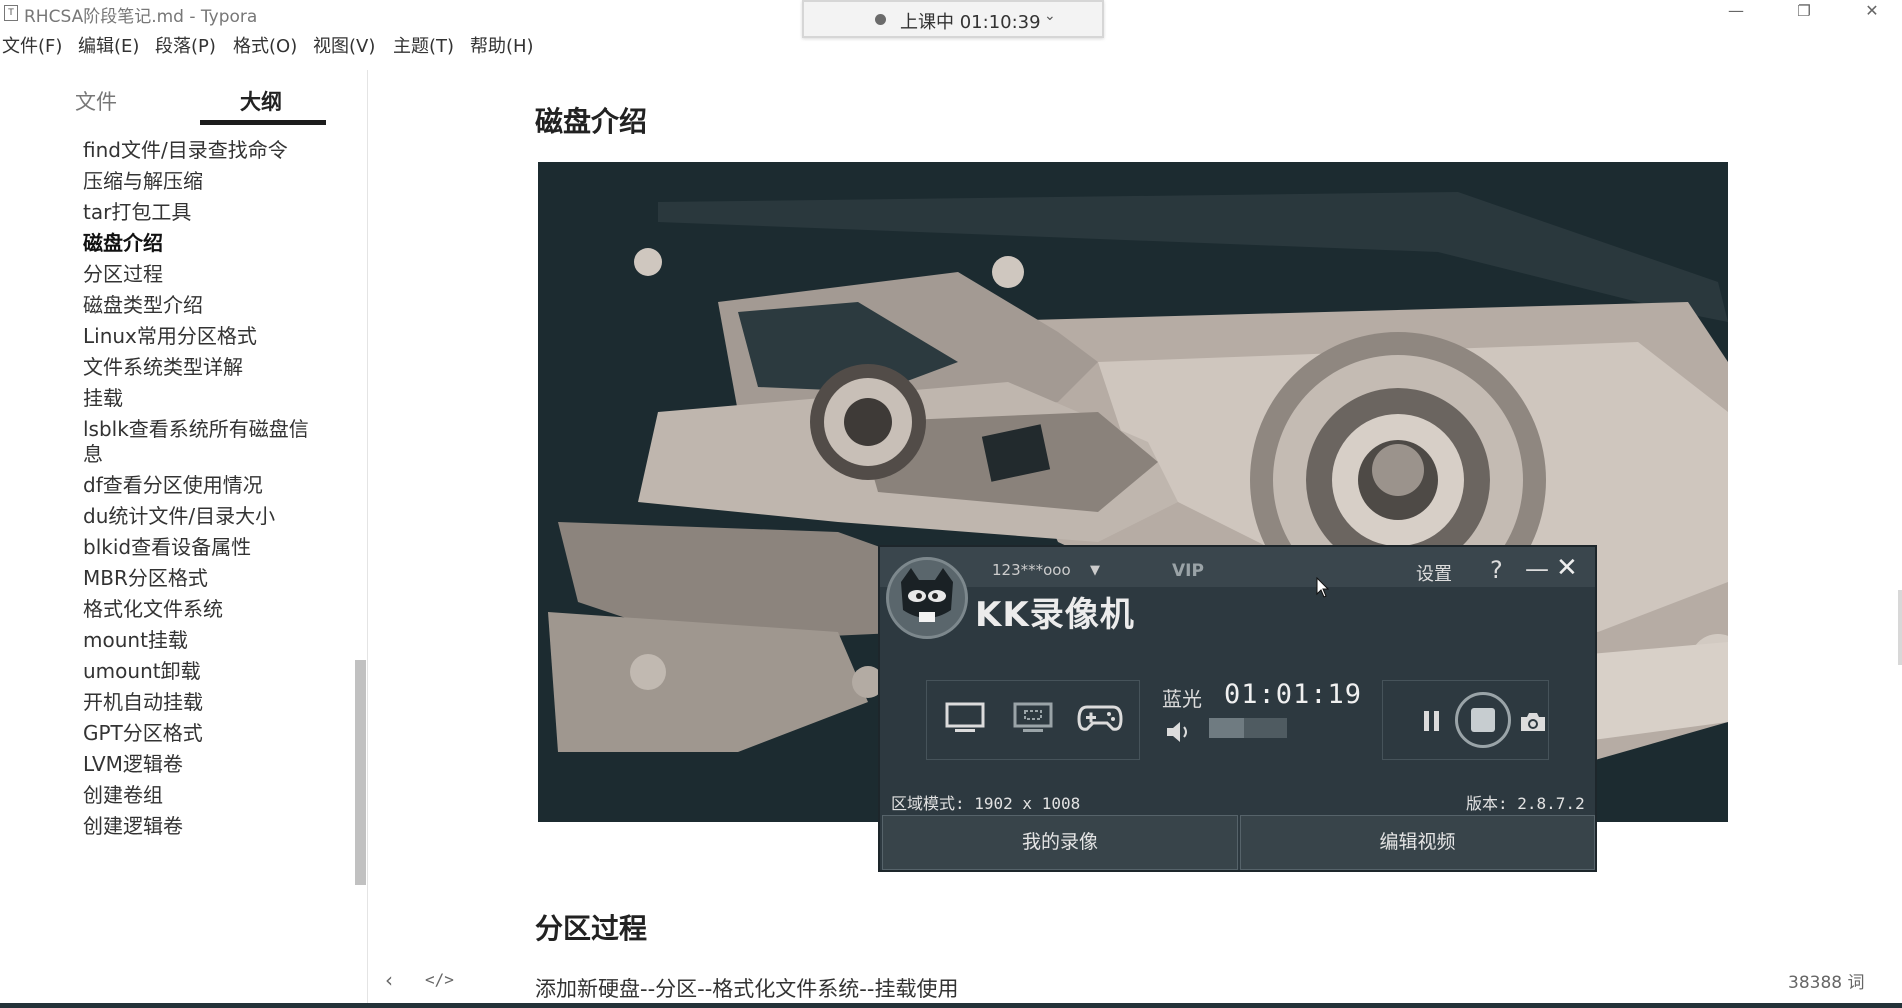 The image size is (1902, 1008). I want to click on volume-slider, so click(1248, 728).